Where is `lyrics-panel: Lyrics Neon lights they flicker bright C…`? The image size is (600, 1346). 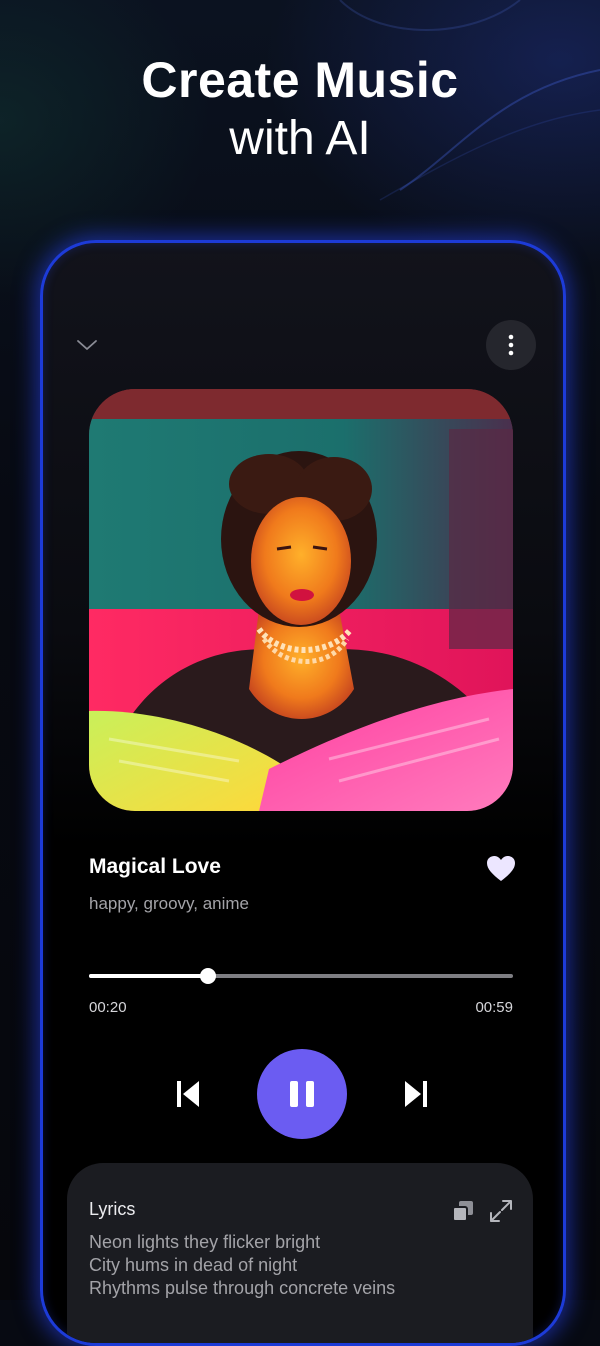 lyrics-panel: Lyrics Neon lights they flicker bright C… is located at coordinates (300, 1253).